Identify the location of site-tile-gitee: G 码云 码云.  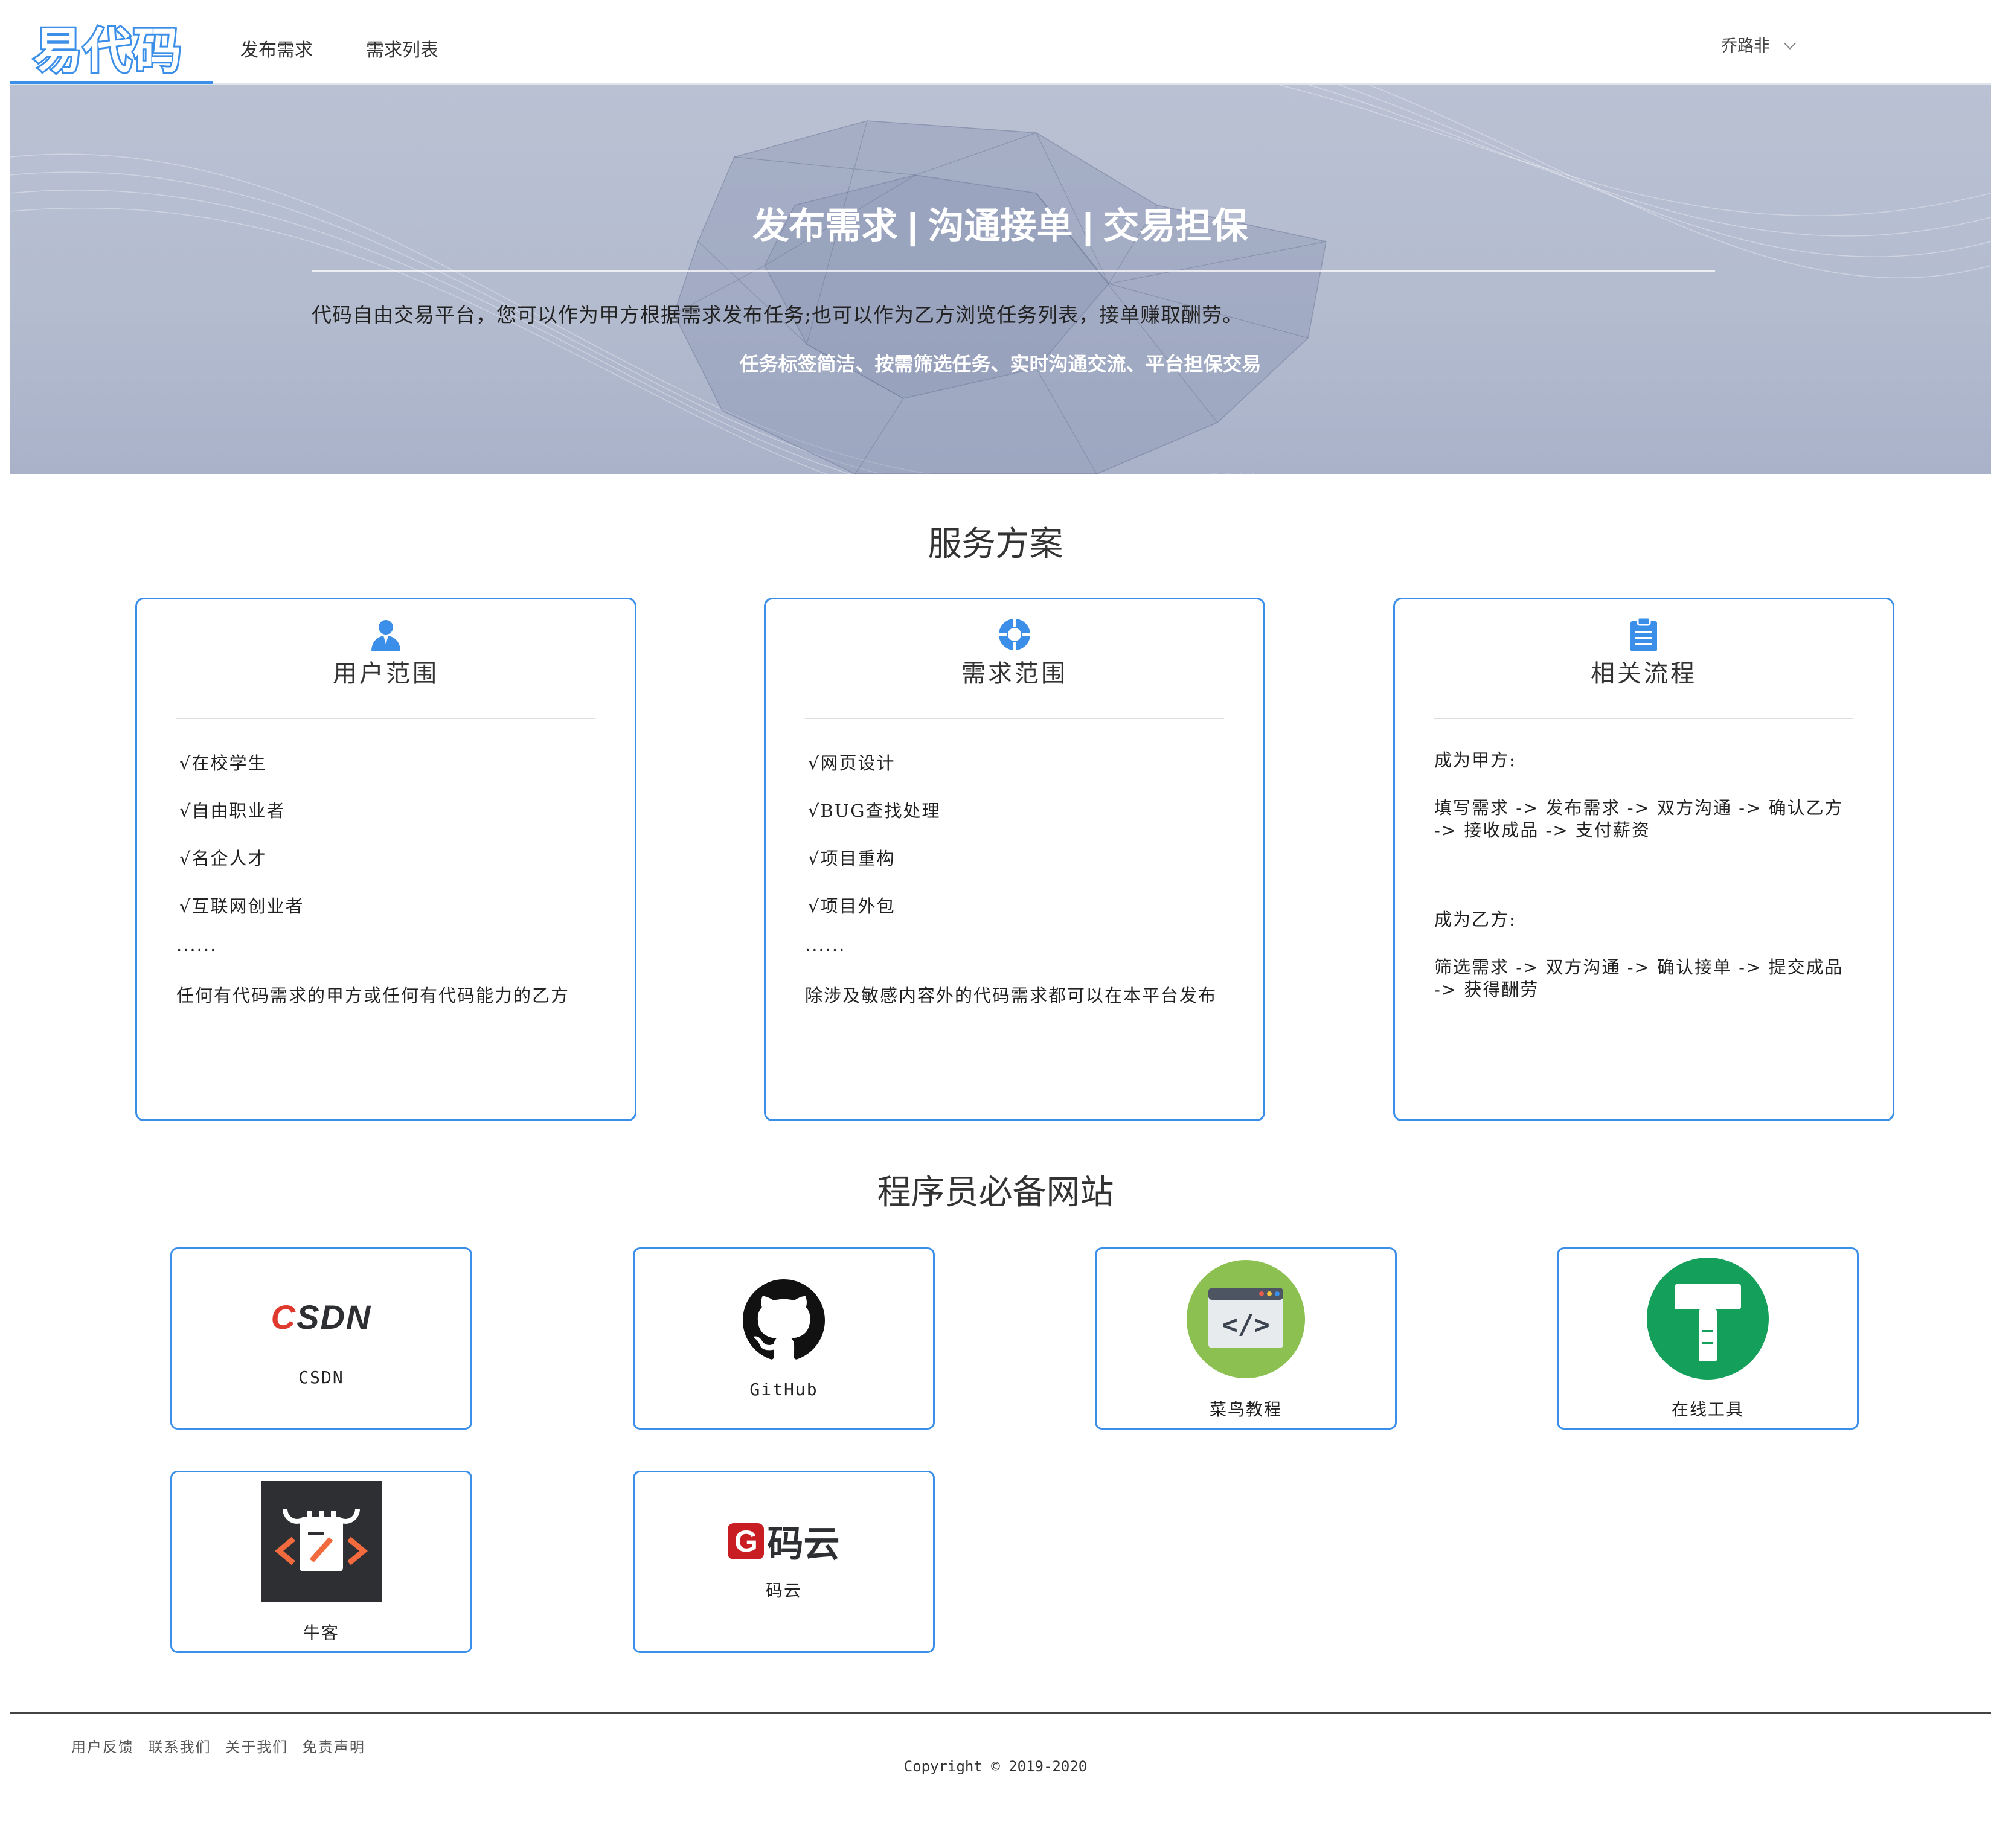
(784, 1562).